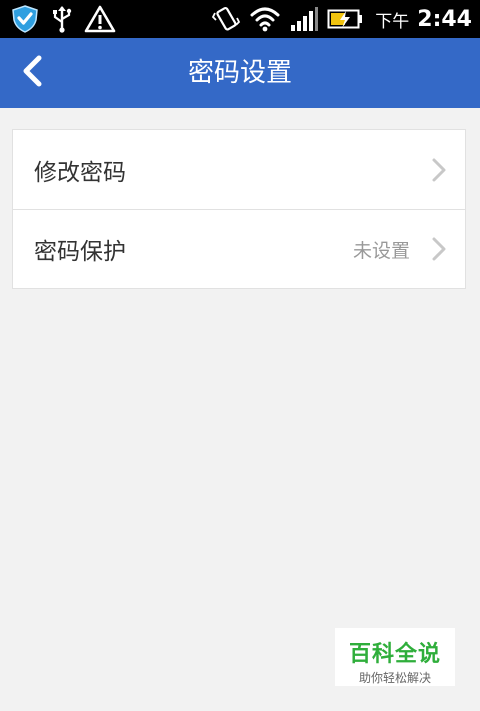  What do you see at coordinates (381, 250) in the screenshot?
I see `password-protection-status: 未设置` at bounding box center [381, 250].